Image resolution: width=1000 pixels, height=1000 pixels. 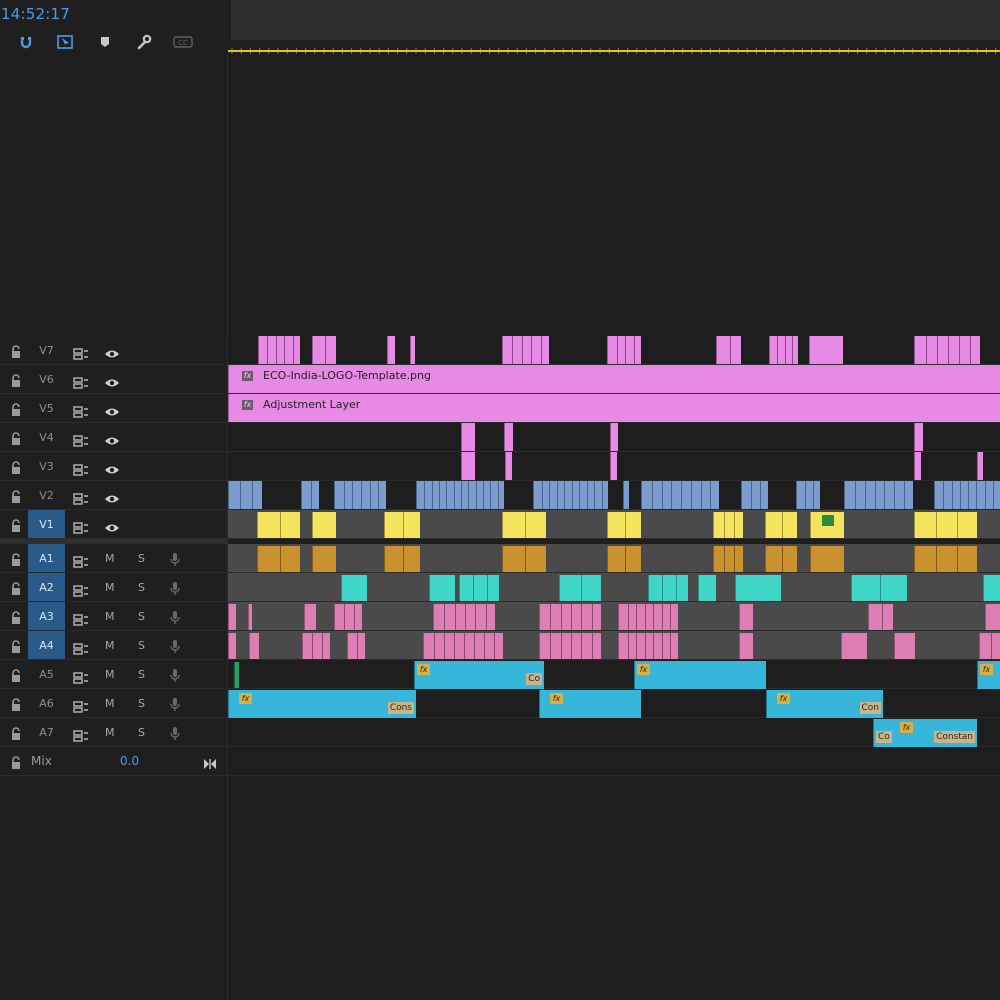 I want to click on audio-clip: Co fx Constan, so click(x=925, y=733).